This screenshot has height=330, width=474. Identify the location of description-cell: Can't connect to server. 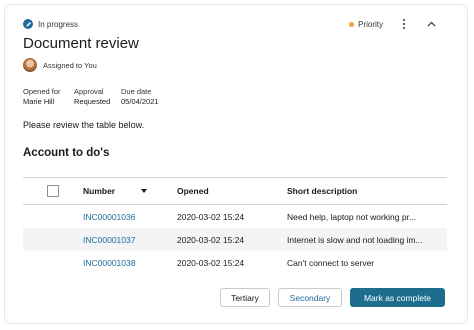
(331, 262).